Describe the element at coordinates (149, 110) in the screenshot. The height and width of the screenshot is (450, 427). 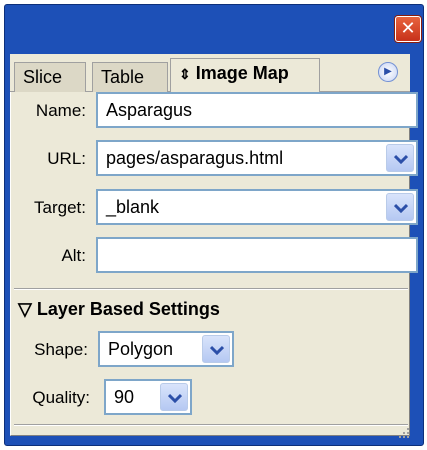
I see `name-value: Asparagus` at that location.